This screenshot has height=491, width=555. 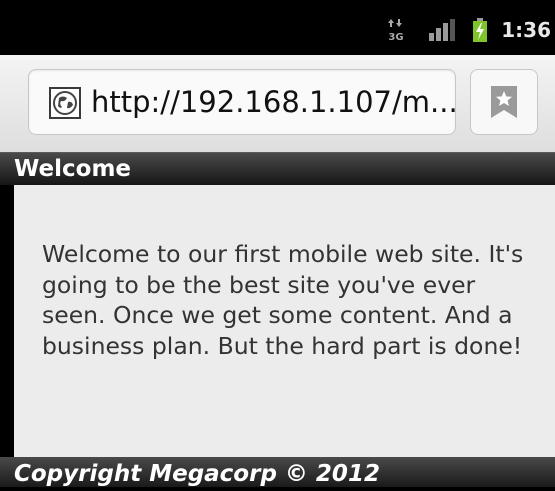 I want to click on page-footer-bar: Copyright Megacorp © 2012, so click(x=277, y=472).